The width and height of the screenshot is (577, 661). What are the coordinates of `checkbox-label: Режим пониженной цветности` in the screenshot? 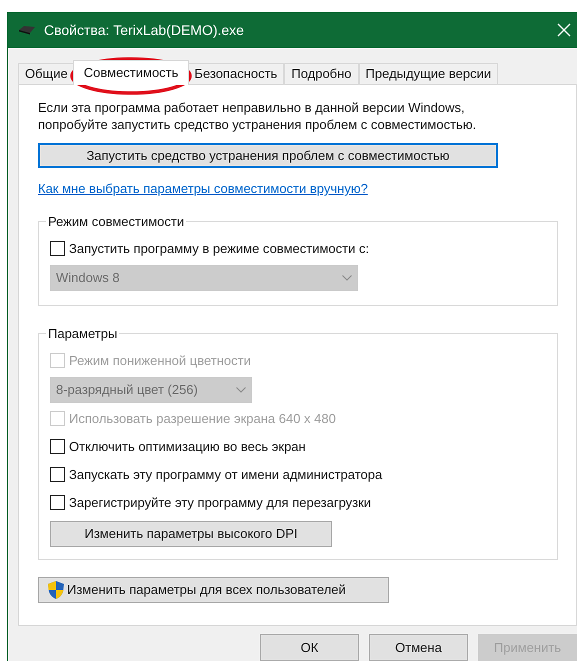 It's located at (160, 361).